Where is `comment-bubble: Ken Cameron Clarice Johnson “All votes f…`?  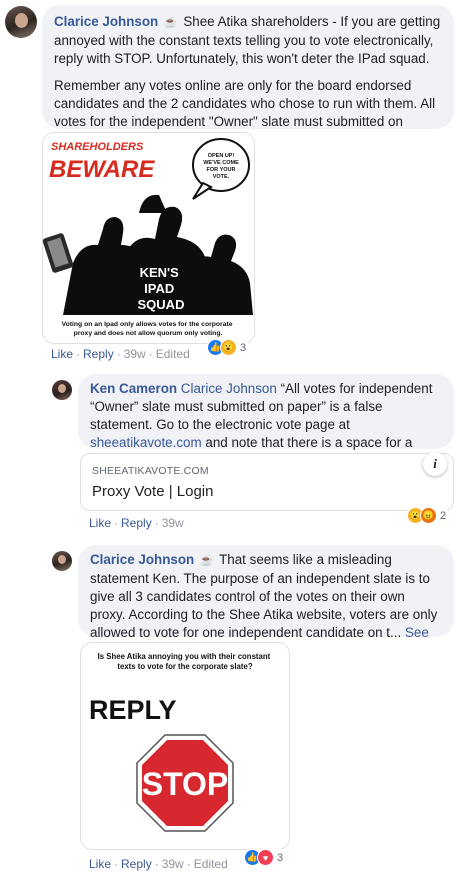 comment-bubble: Ken Cameron Clarice Johnson “All votes f… is located at coordinates (266, 421).